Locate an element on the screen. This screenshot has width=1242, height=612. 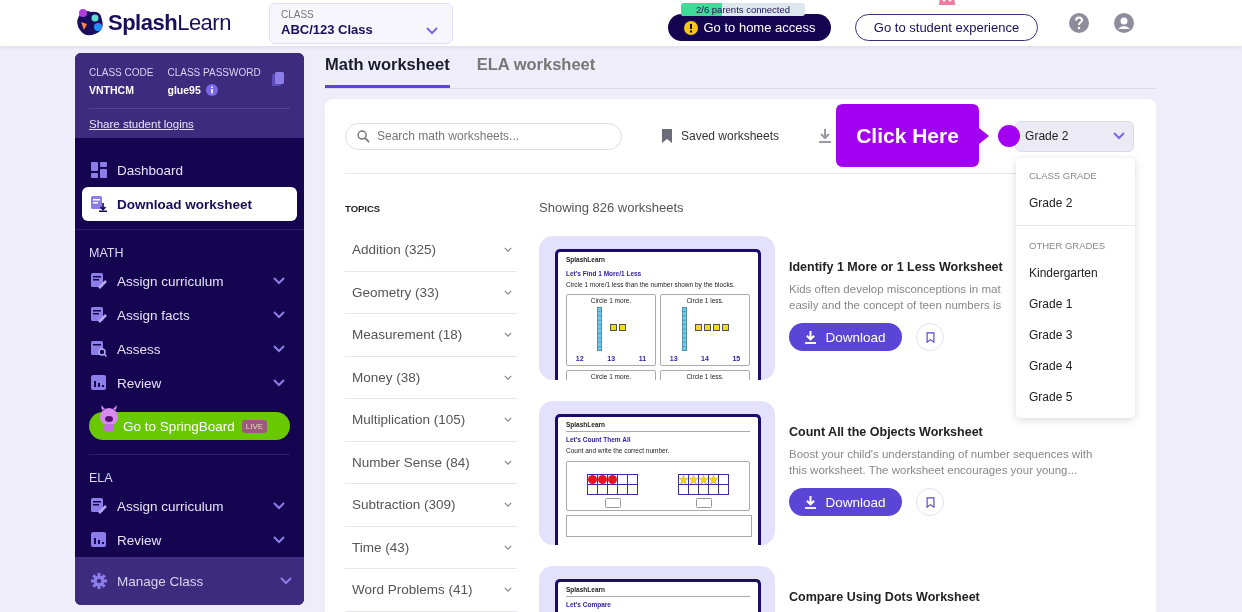
tab: ELA worksheet is located at coordinates (536, 71).